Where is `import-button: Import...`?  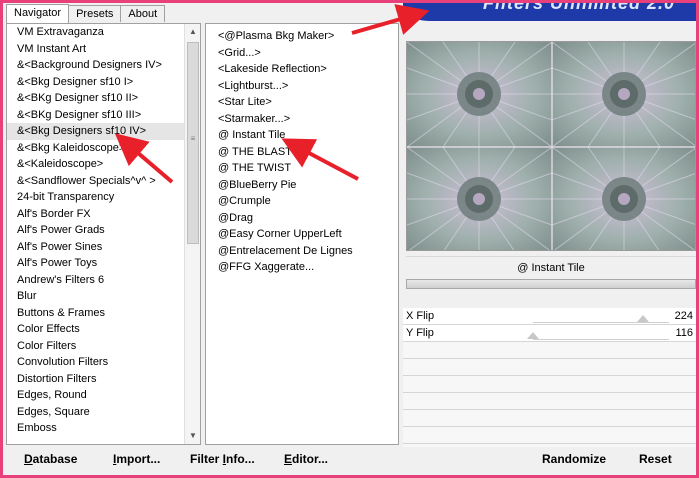
import-button: Import... is located at coordinates (136, 461).